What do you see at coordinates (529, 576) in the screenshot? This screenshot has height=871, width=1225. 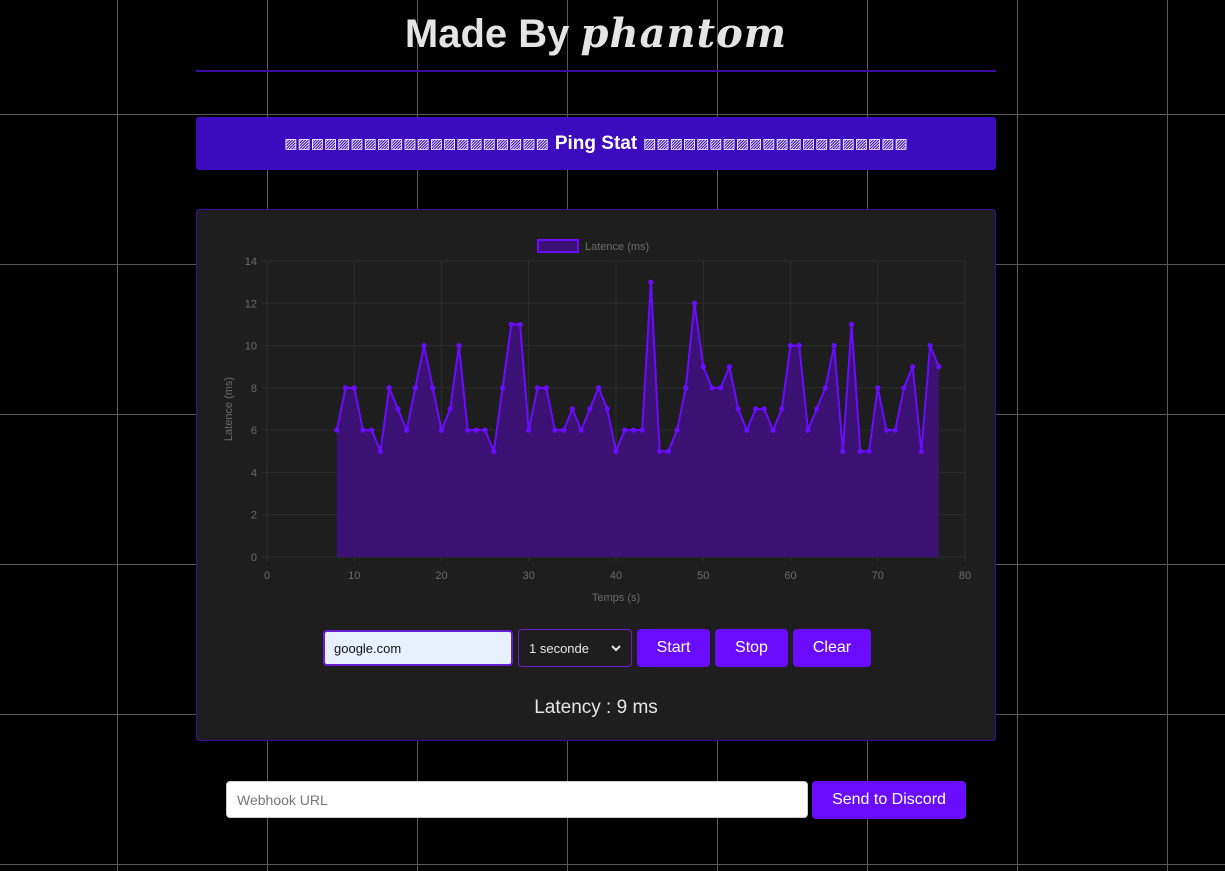 I see `x-tick-label: 30` at bounding box center [529, 576].